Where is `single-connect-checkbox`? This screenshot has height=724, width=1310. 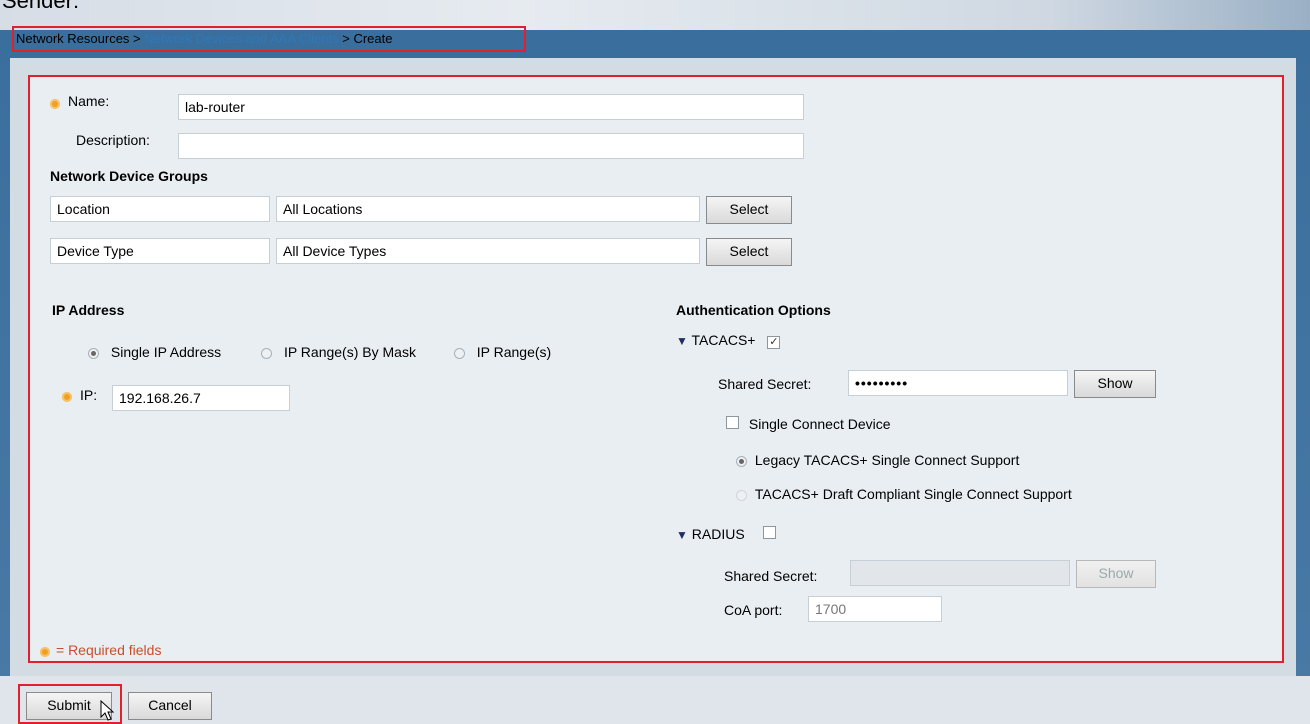
single-connect-checkbox is located at coordinates (732, 422).